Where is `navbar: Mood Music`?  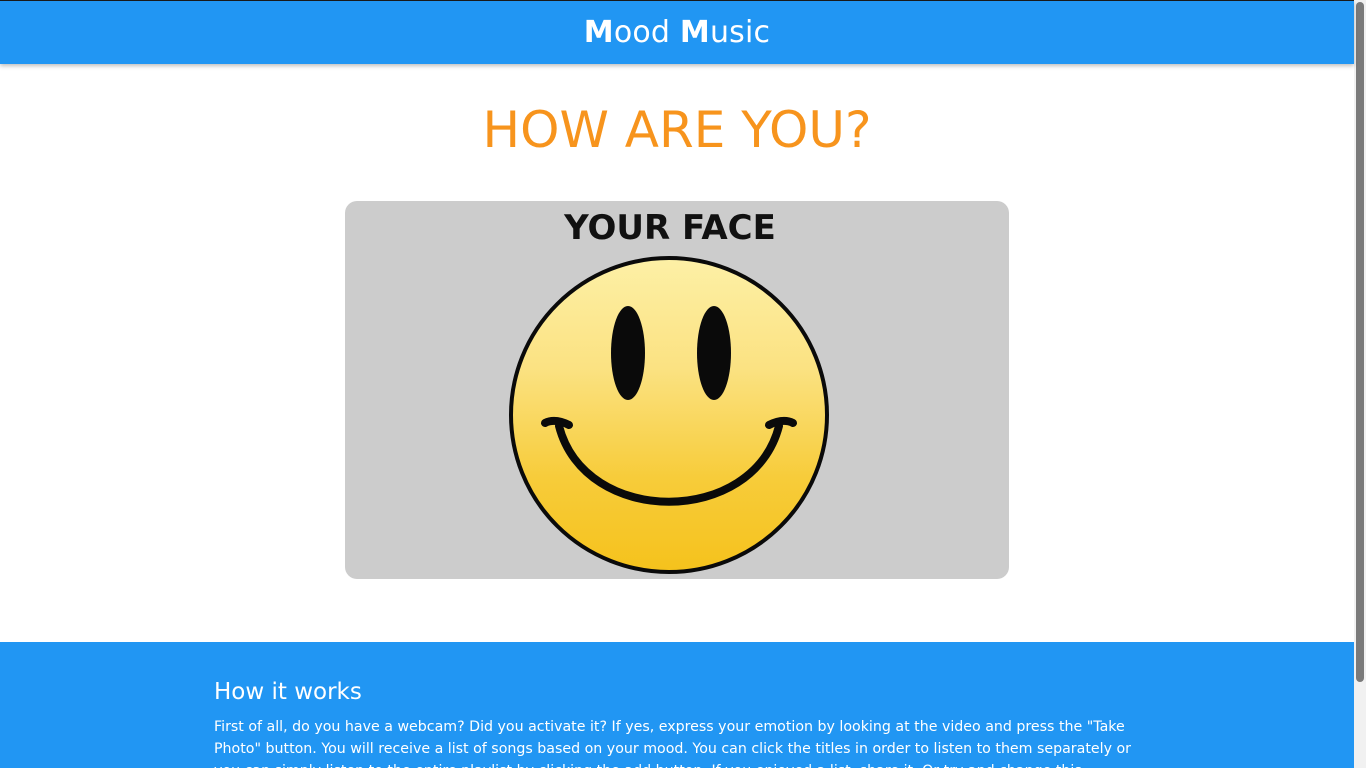
navbar: Mood Music is located at coordinates (677, 32).